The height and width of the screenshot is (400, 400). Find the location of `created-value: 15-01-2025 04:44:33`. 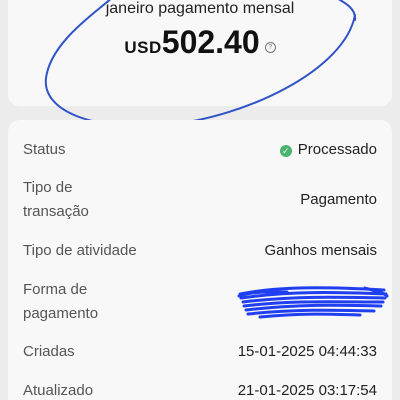

created-value: 15-01-2025 04:44:33 is located at coordinates (307, 351).